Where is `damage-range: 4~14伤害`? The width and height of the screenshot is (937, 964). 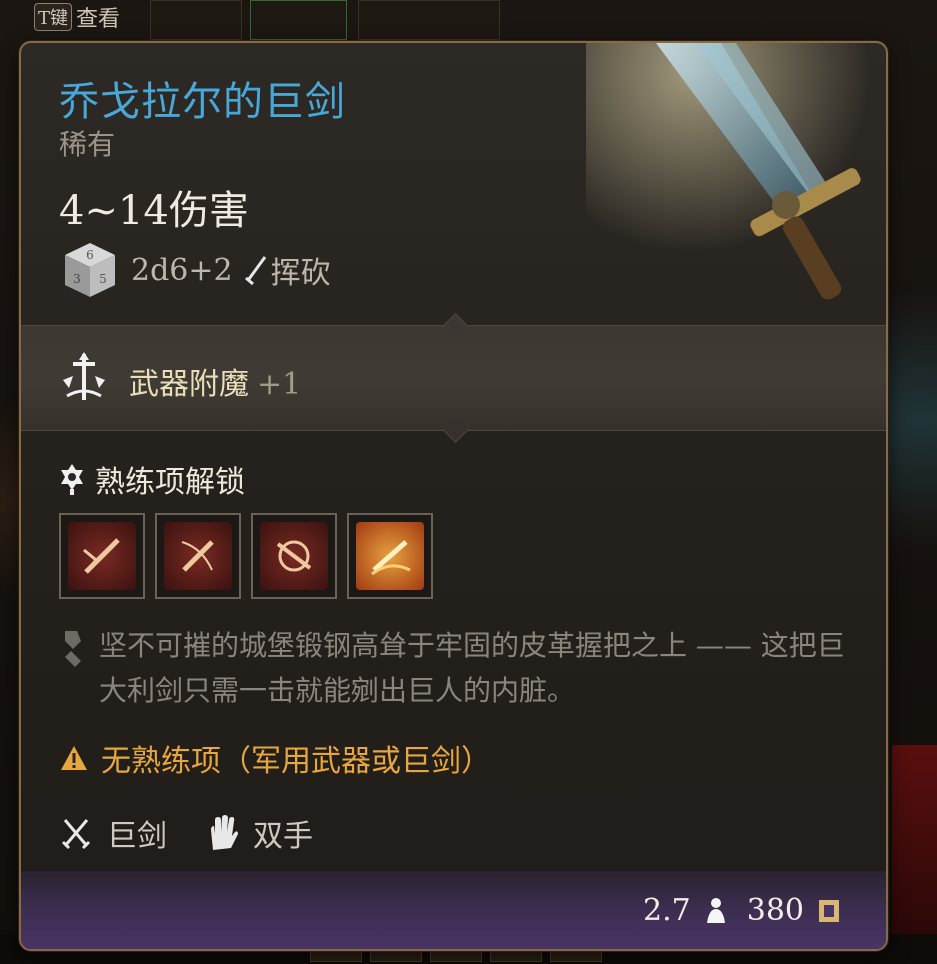
damage-range: 4~14伤害 is located at coordinates (154, 211).